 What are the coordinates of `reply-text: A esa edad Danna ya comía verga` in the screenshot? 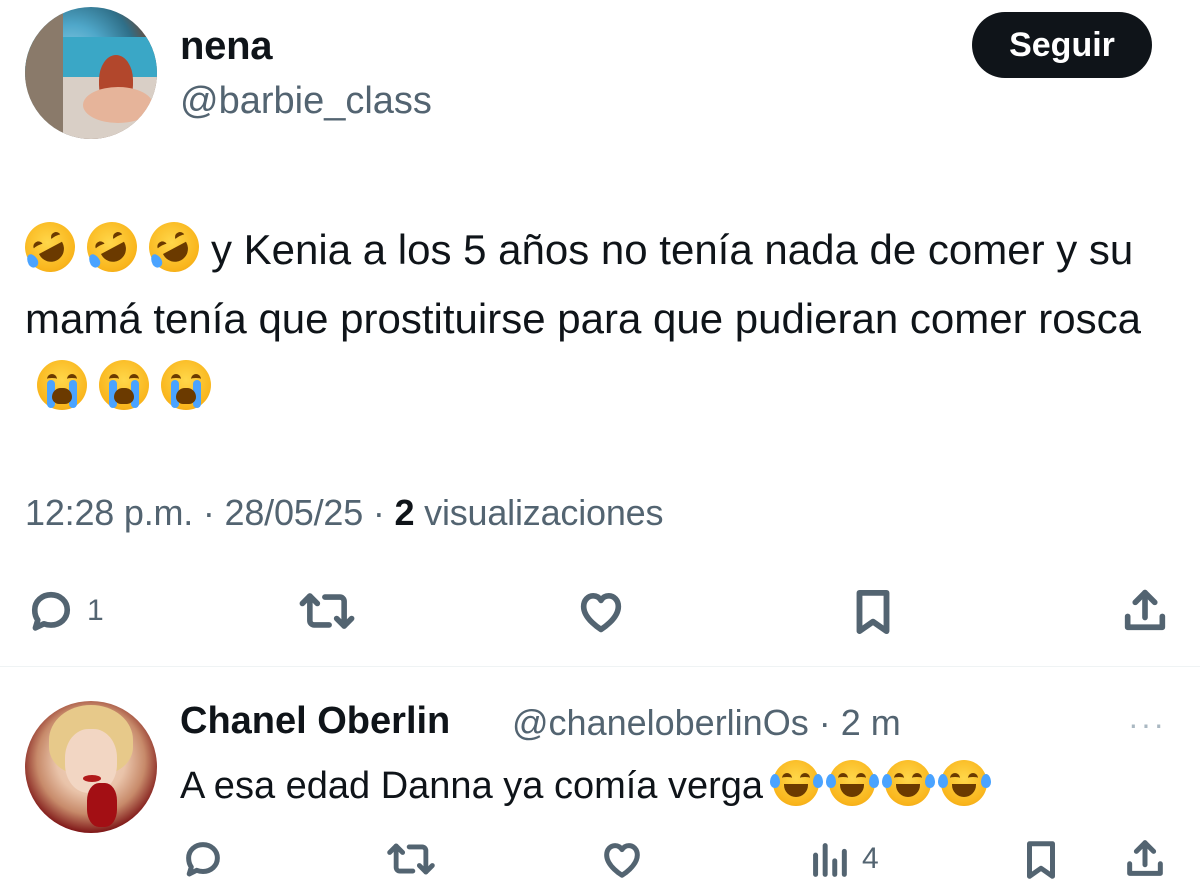 It's located at (586, 785).